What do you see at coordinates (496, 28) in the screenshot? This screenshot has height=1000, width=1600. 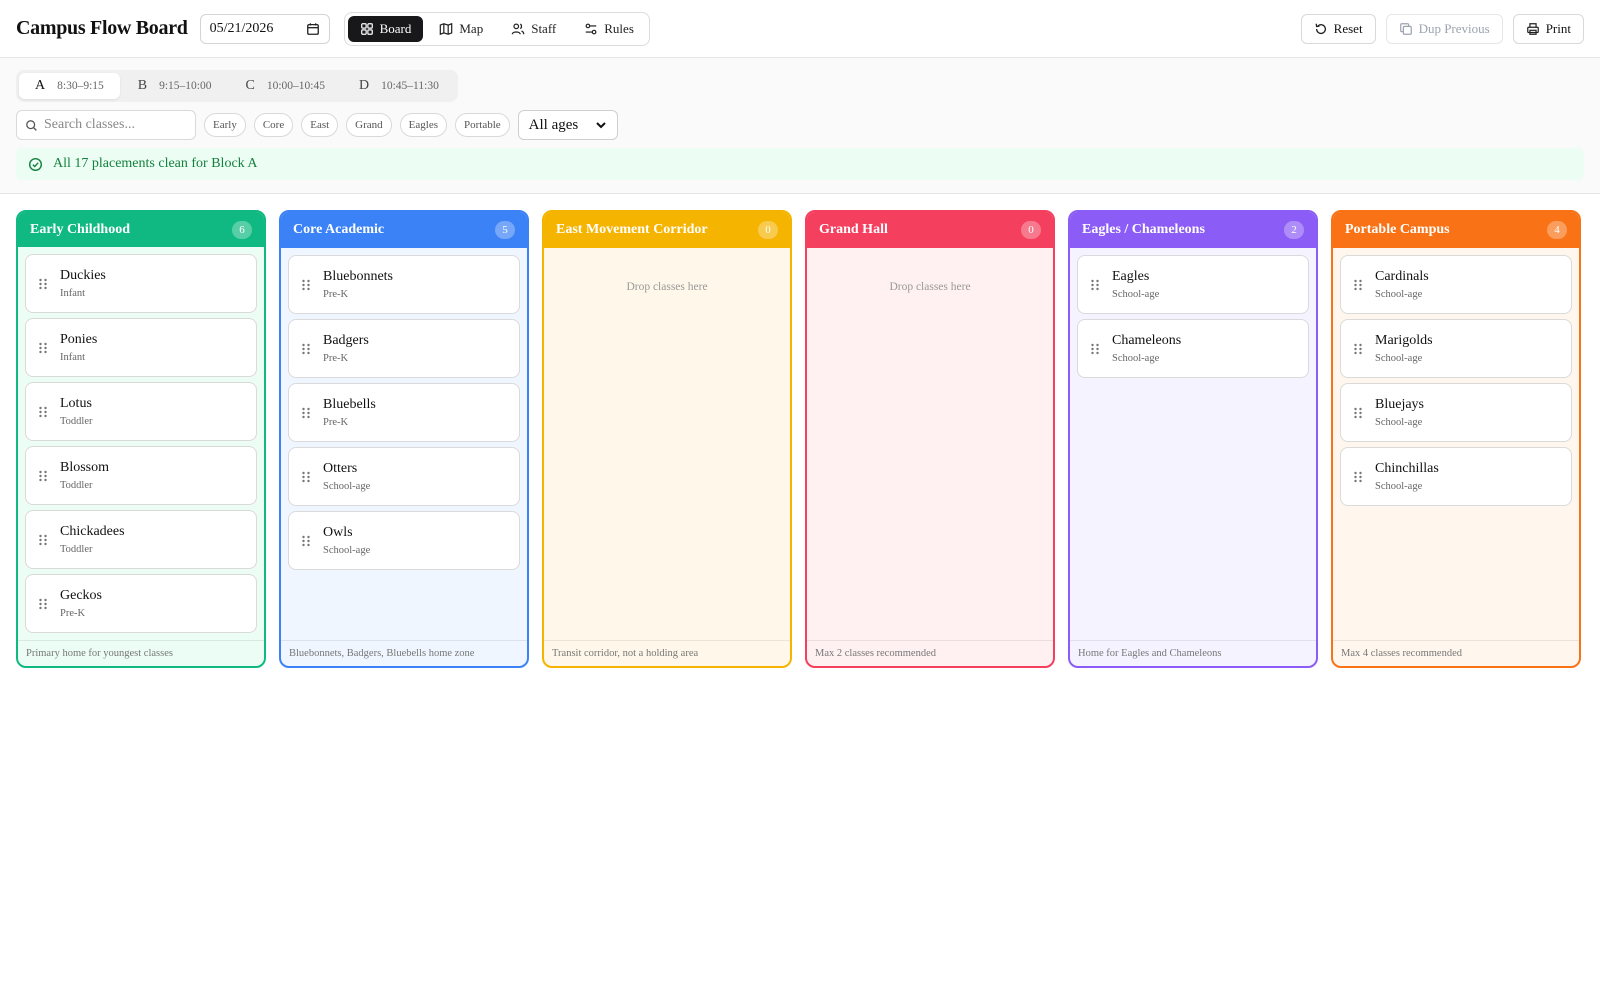 I see `view-tabs: Board Map Staff Rules` at bounding box center [496, 28].